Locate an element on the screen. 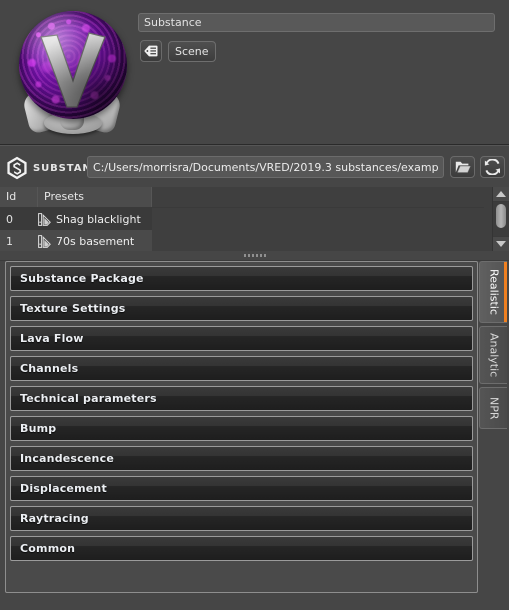 This screenshot has width=509, height=610. table-row: 0 Shag blacklight is located at coordinates (242, 219).